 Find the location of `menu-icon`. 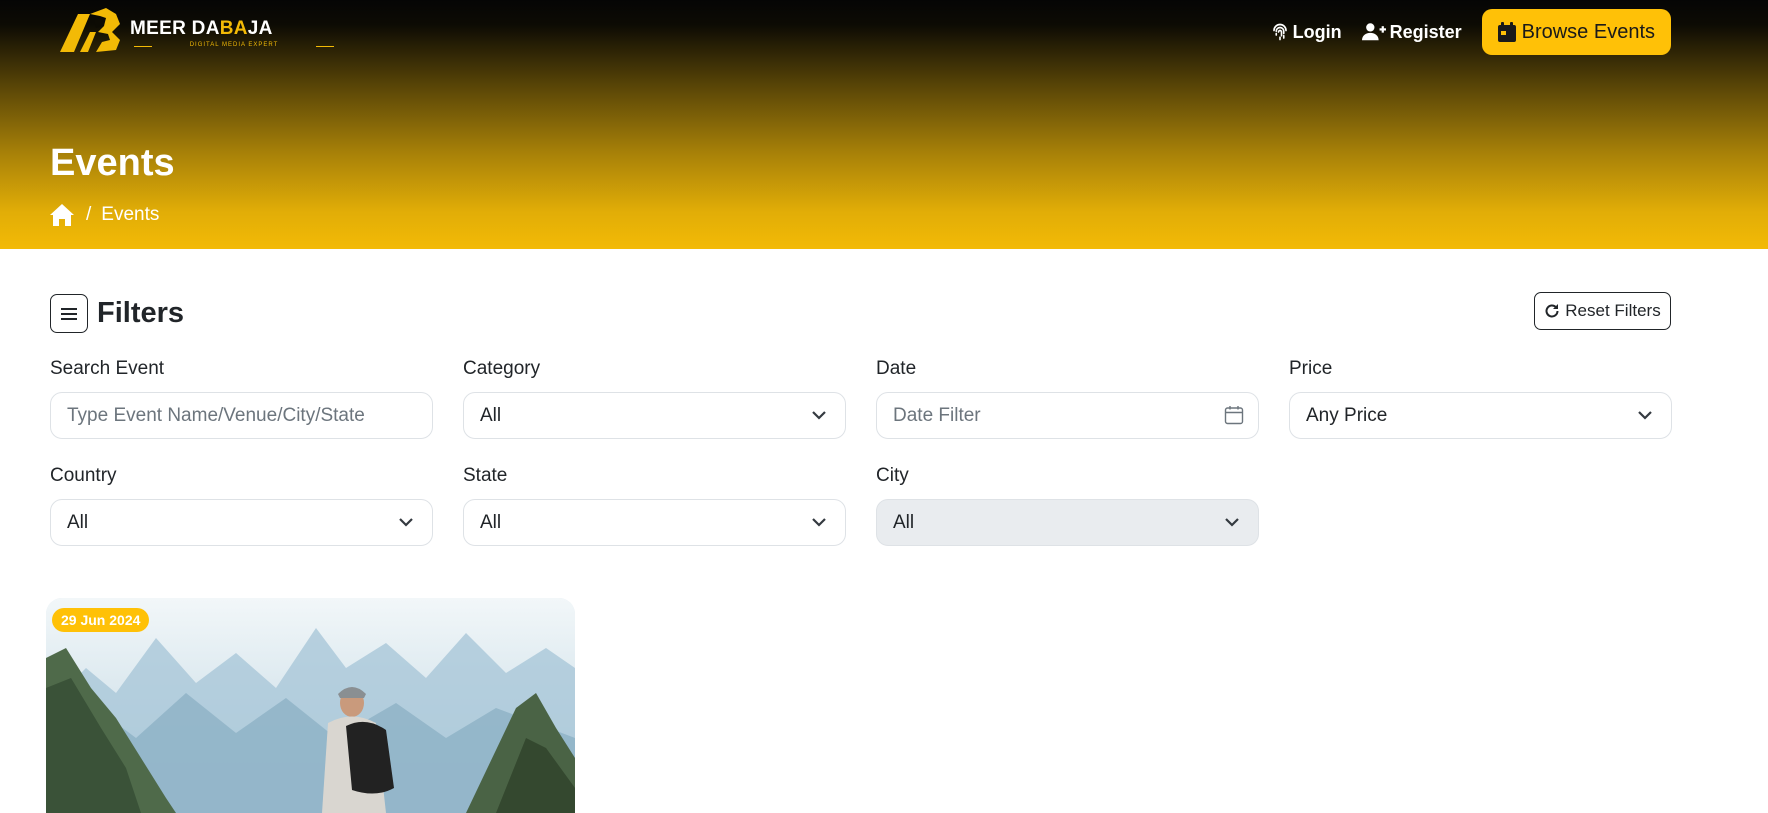

menu-icon is located at coordinates (69, 313).